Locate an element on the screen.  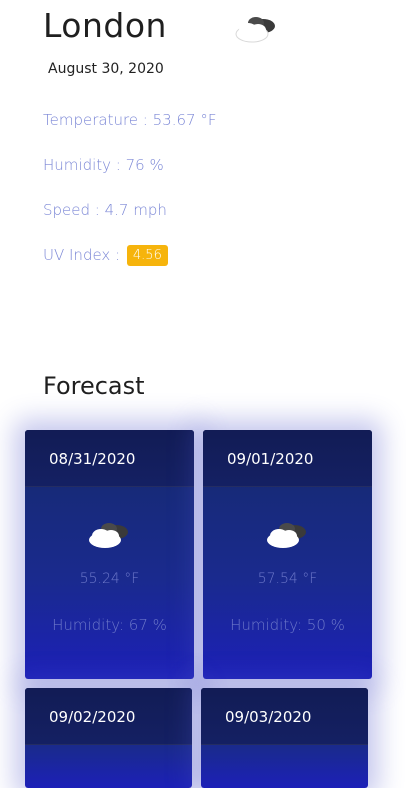
forecast-humidity: Humidity: 50 % is located at coordinates (287, 625).